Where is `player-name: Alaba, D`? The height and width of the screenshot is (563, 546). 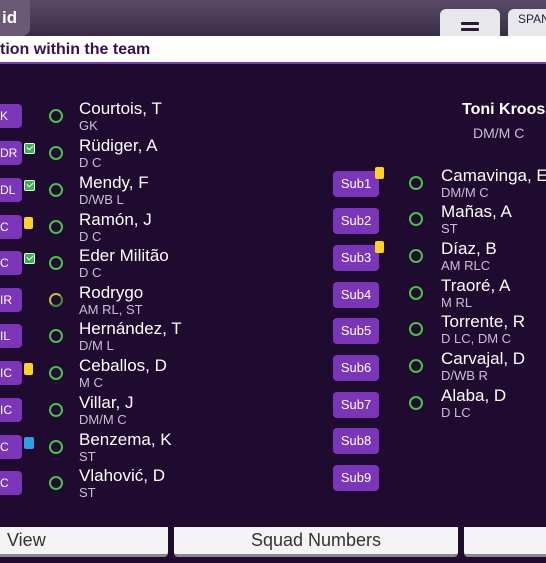
player-name: Alaba, D is located at coordinates (473, 396).